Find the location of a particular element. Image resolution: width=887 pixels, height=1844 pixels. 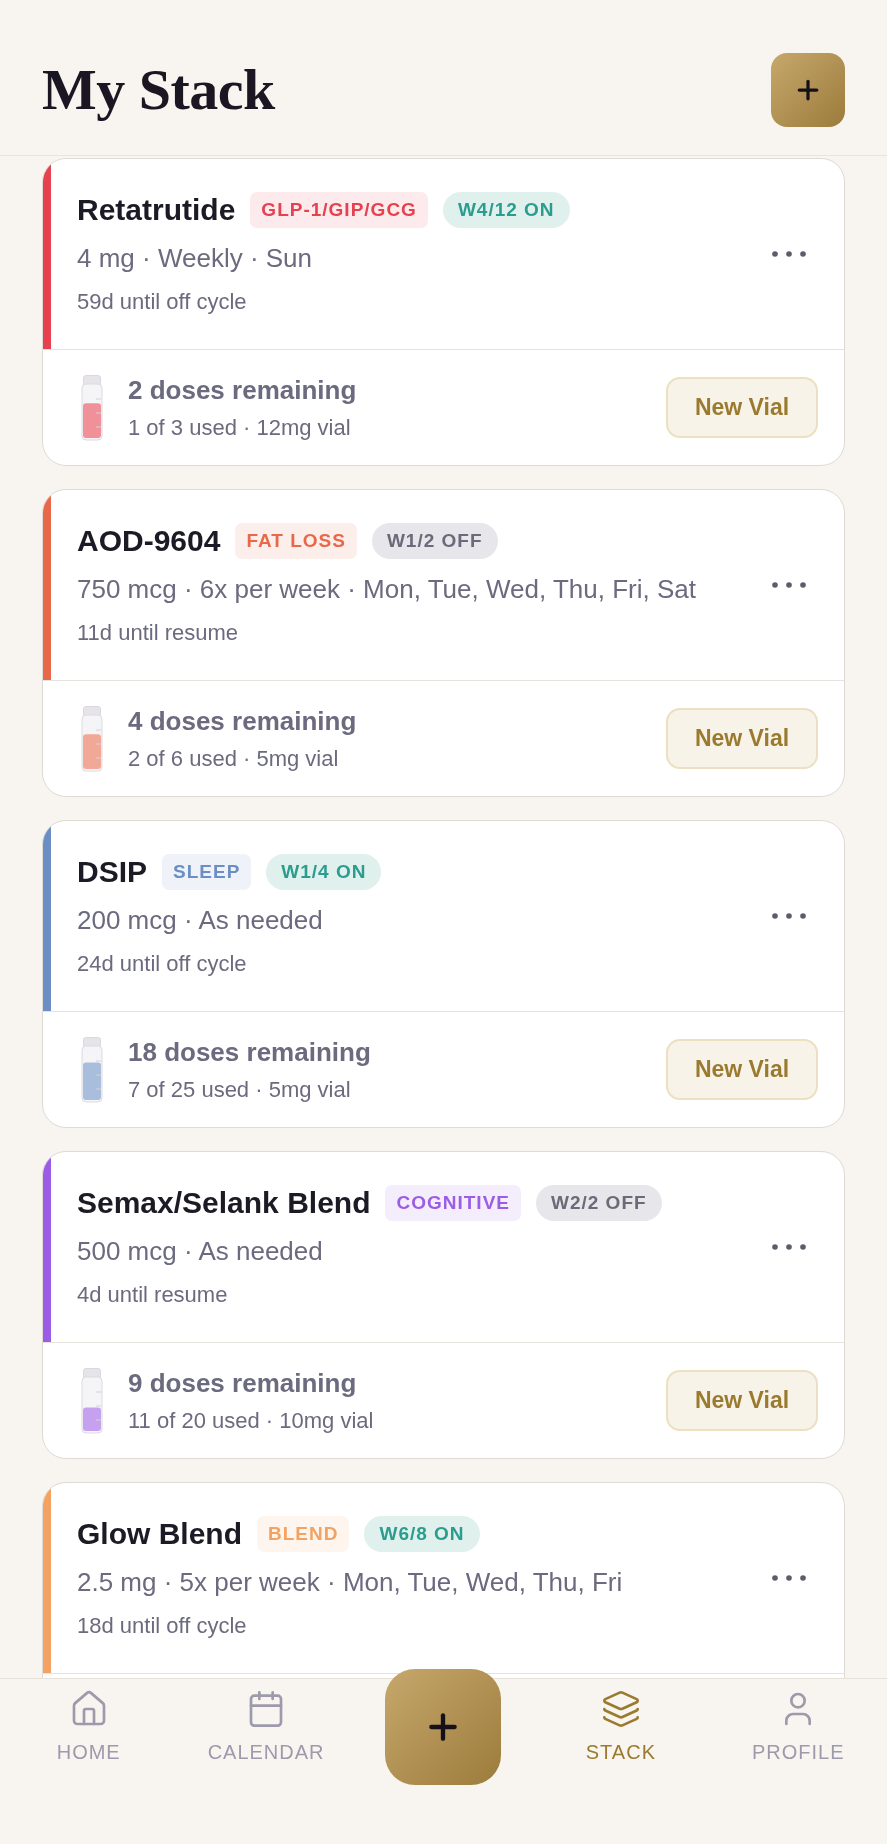

cycle-status-text: 18d until off cycle is located at coordinates (162, 1625).